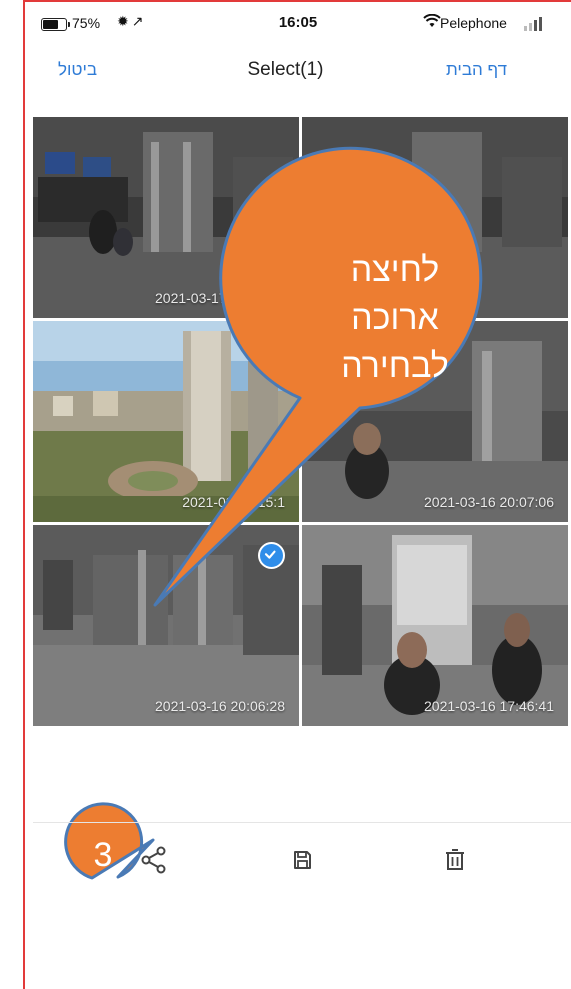  What do you see at coordinates (220, 298) in the screenshot?
I see `photo-timestamp: 2021-03-17 15:40:04` at bounding box center [220, 298].